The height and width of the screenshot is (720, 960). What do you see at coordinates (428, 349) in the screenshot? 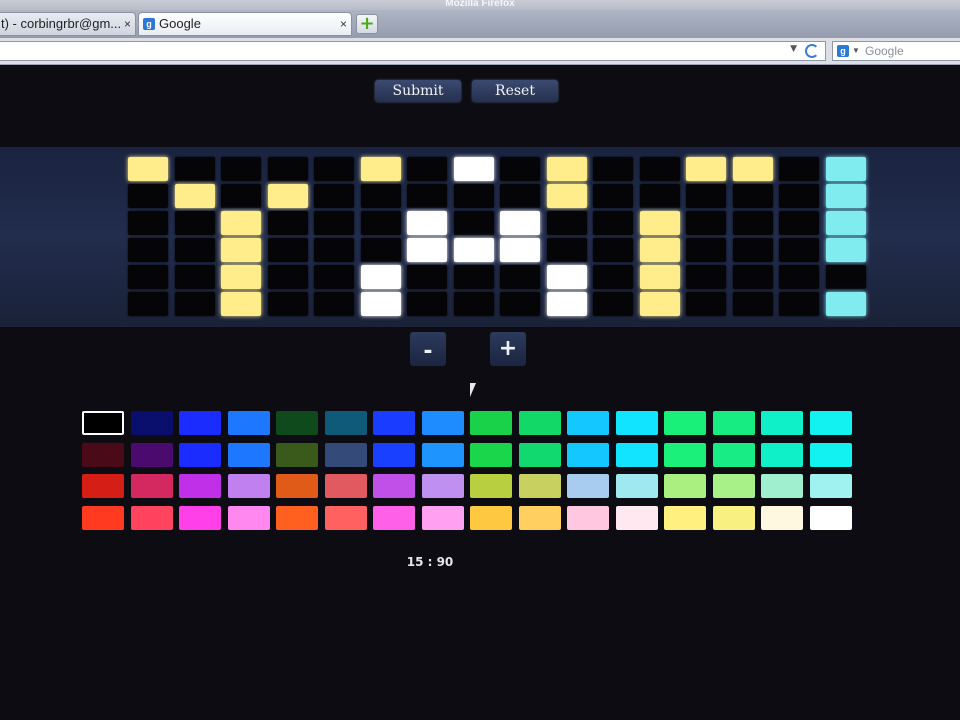
I see `minus-button: -` at bounding box center [428, 349].